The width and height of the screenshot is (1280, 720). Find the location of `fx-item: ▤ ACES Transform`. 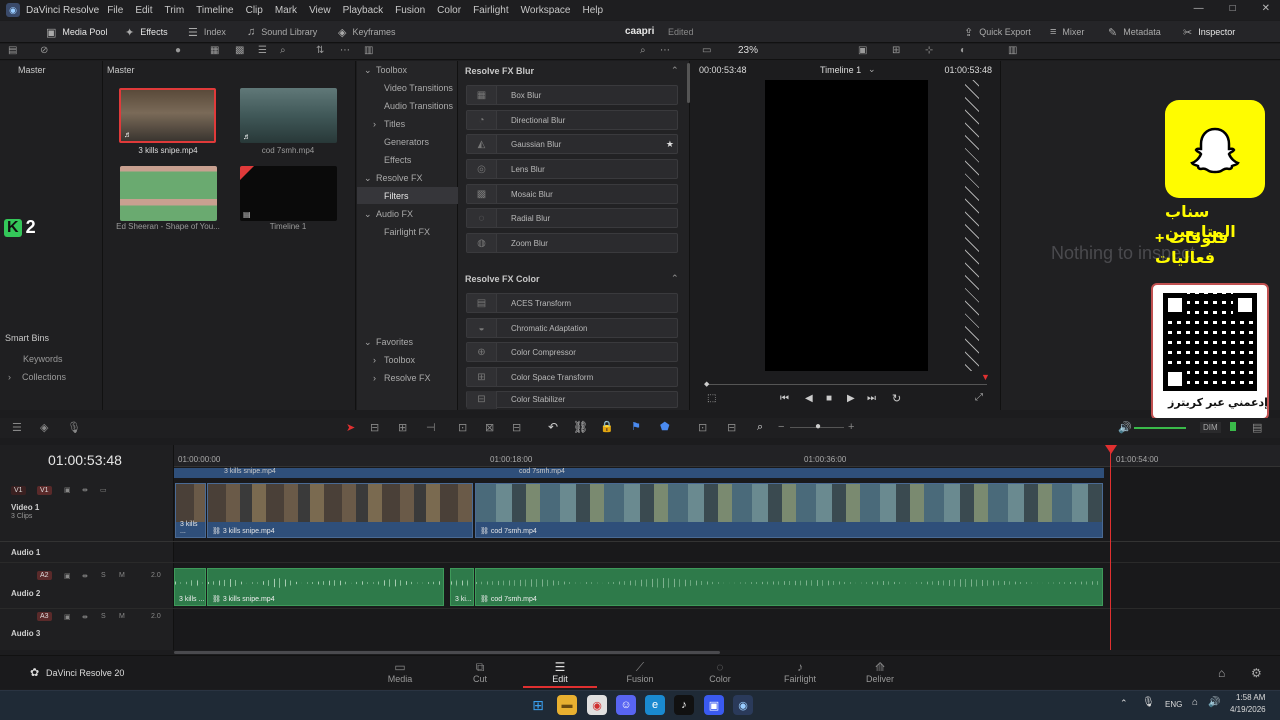

fx-item: ▤ ACES Transform is located at coordinates (572, 303).